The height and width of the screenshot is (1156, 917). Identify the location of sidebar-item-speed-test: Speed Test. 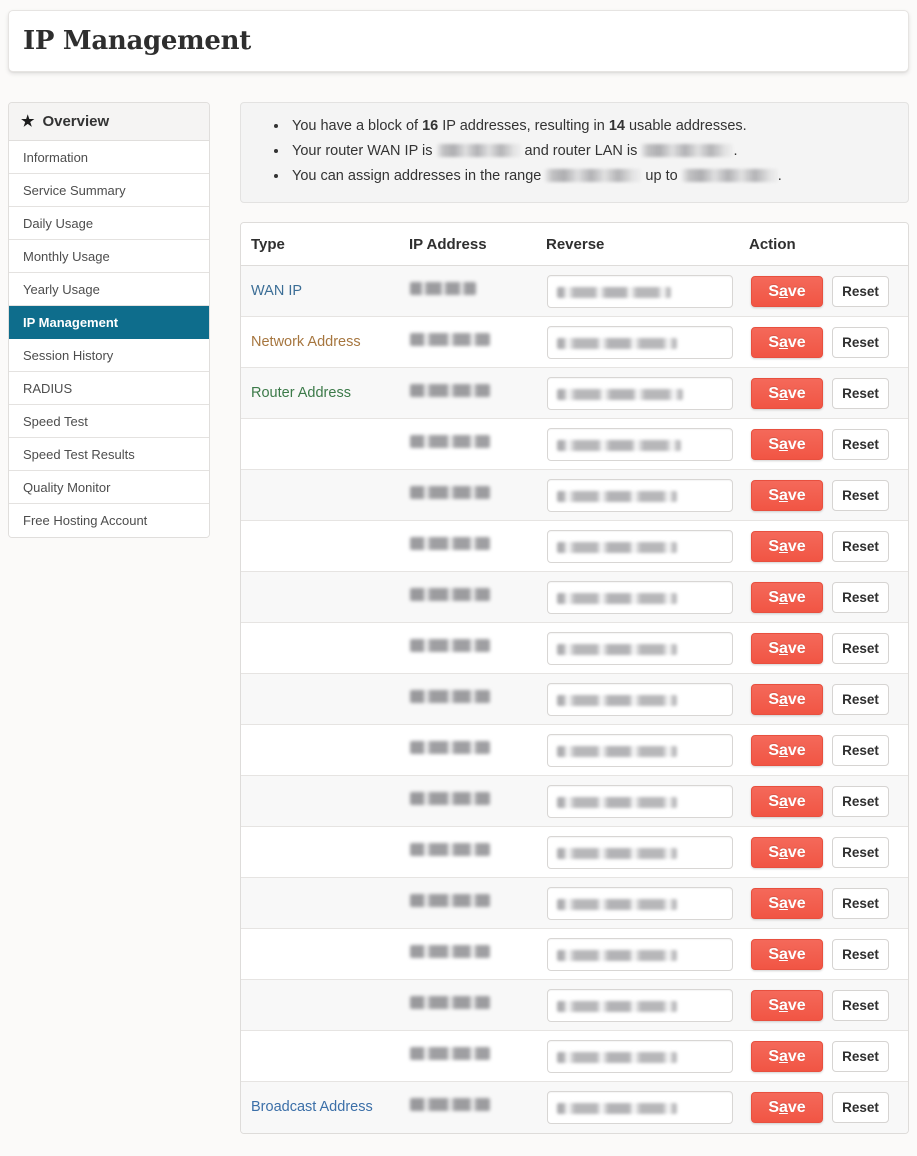
(109, 421).